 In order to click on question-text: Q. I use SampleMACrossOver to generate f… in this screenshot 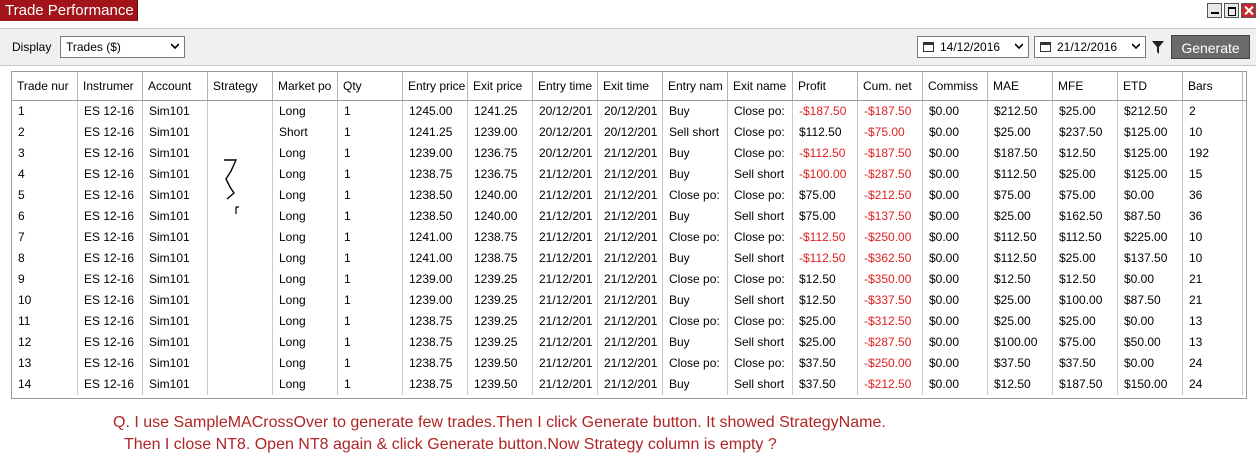, I will do `click(663, 434)`.